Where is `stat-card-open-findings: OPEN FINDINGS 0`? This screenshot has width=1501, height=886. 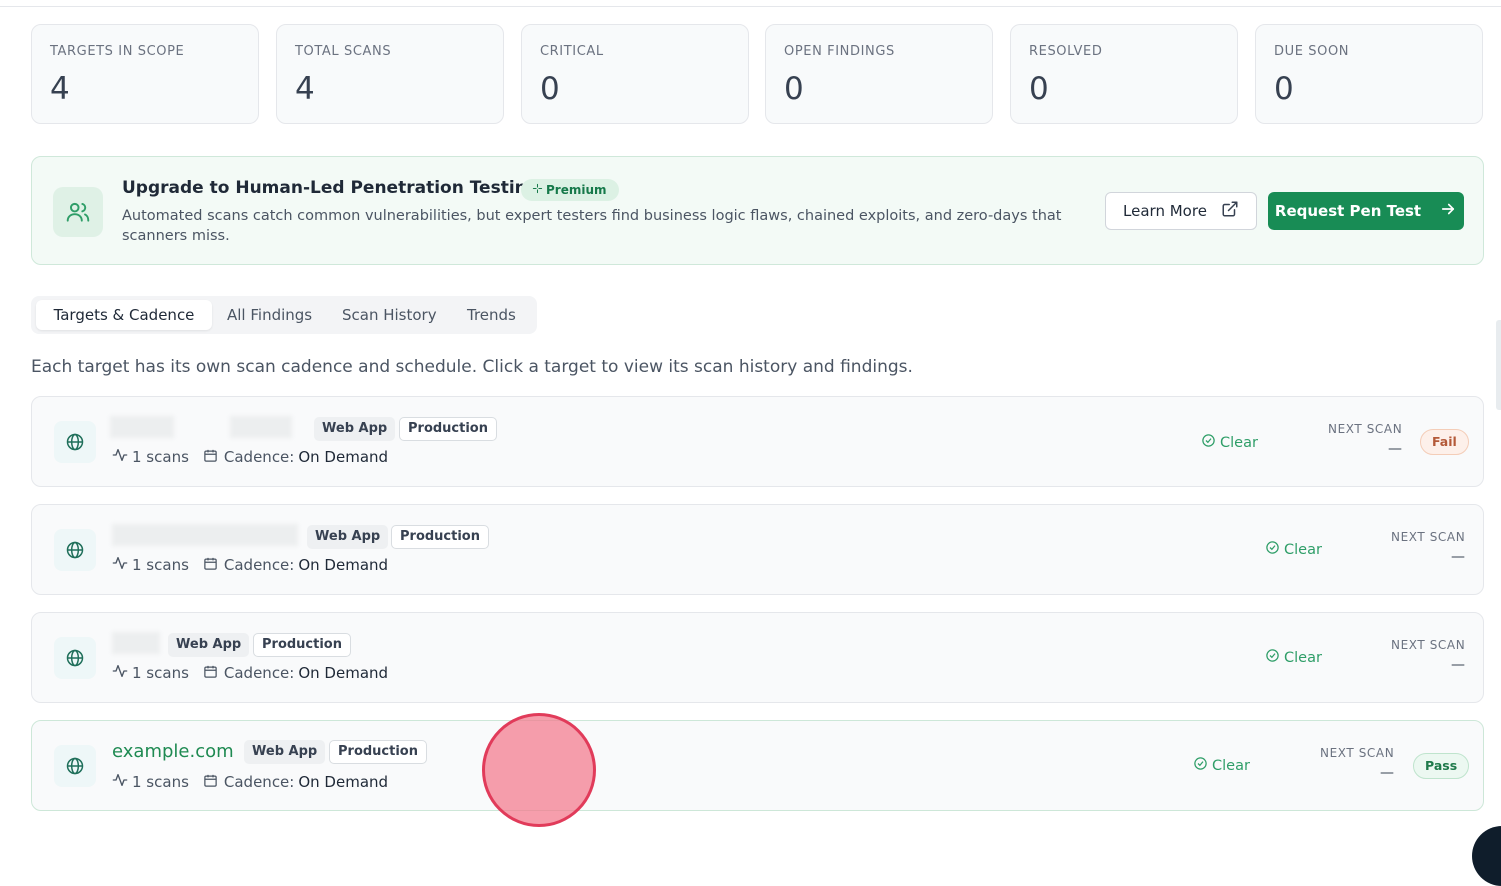
stat-card-open-findings: OPEN FINDINGS 0 is located at coordinates (879, 74).